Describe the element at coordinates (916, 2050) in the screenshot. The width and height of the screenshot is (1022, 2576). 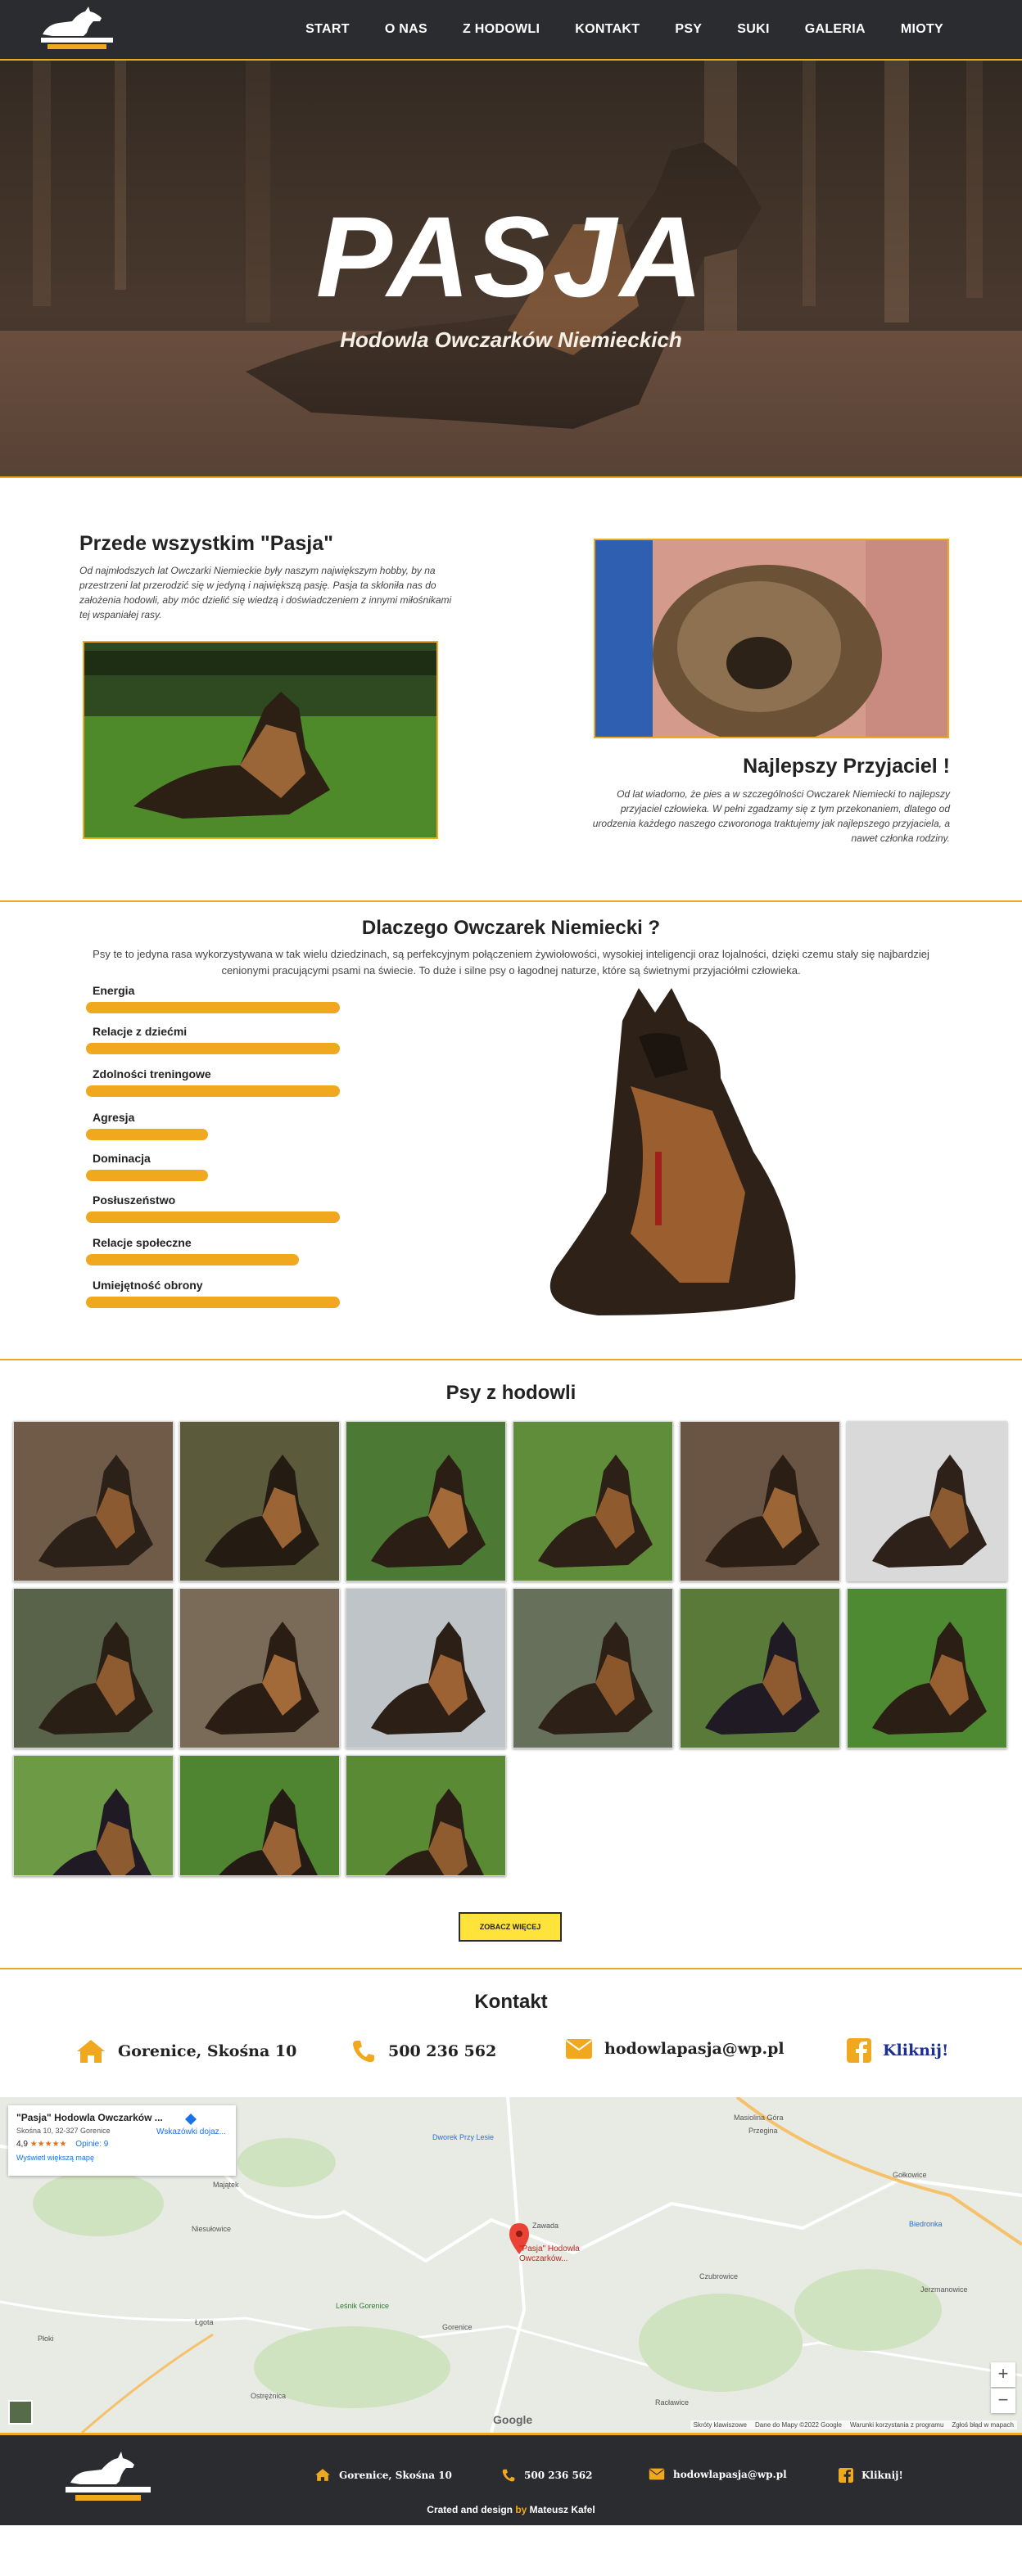
I see `contact-facebook-text: Kliknij!` at that location.